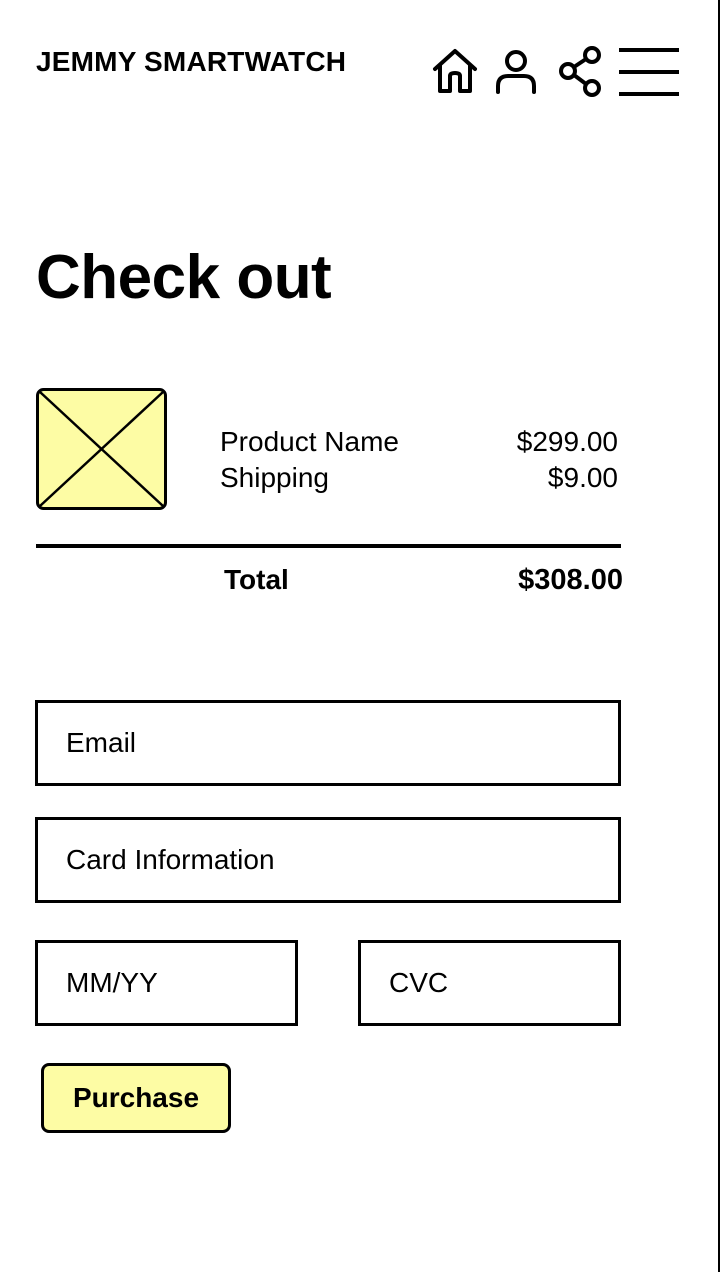  What do you see at coordinates (136, 1098) in the screenshot?
I see `purchase-button: Purchase` at bounding box center [136, 1098].